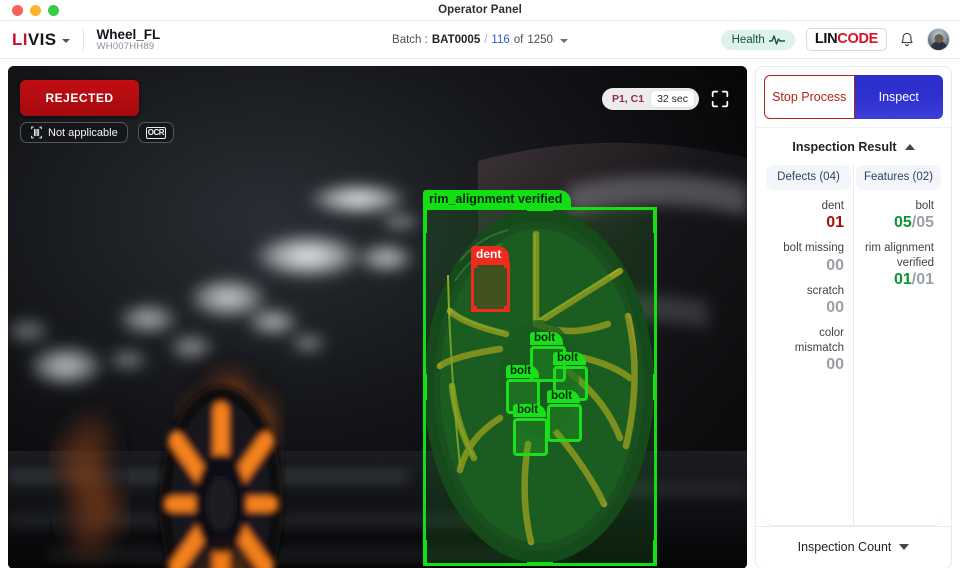 The height and width of the screenshot is (568, 960). What do you see at coordinates (902, 223) in the screenshot?
I see `feature-found: 05` at bounding box center [902, 223].